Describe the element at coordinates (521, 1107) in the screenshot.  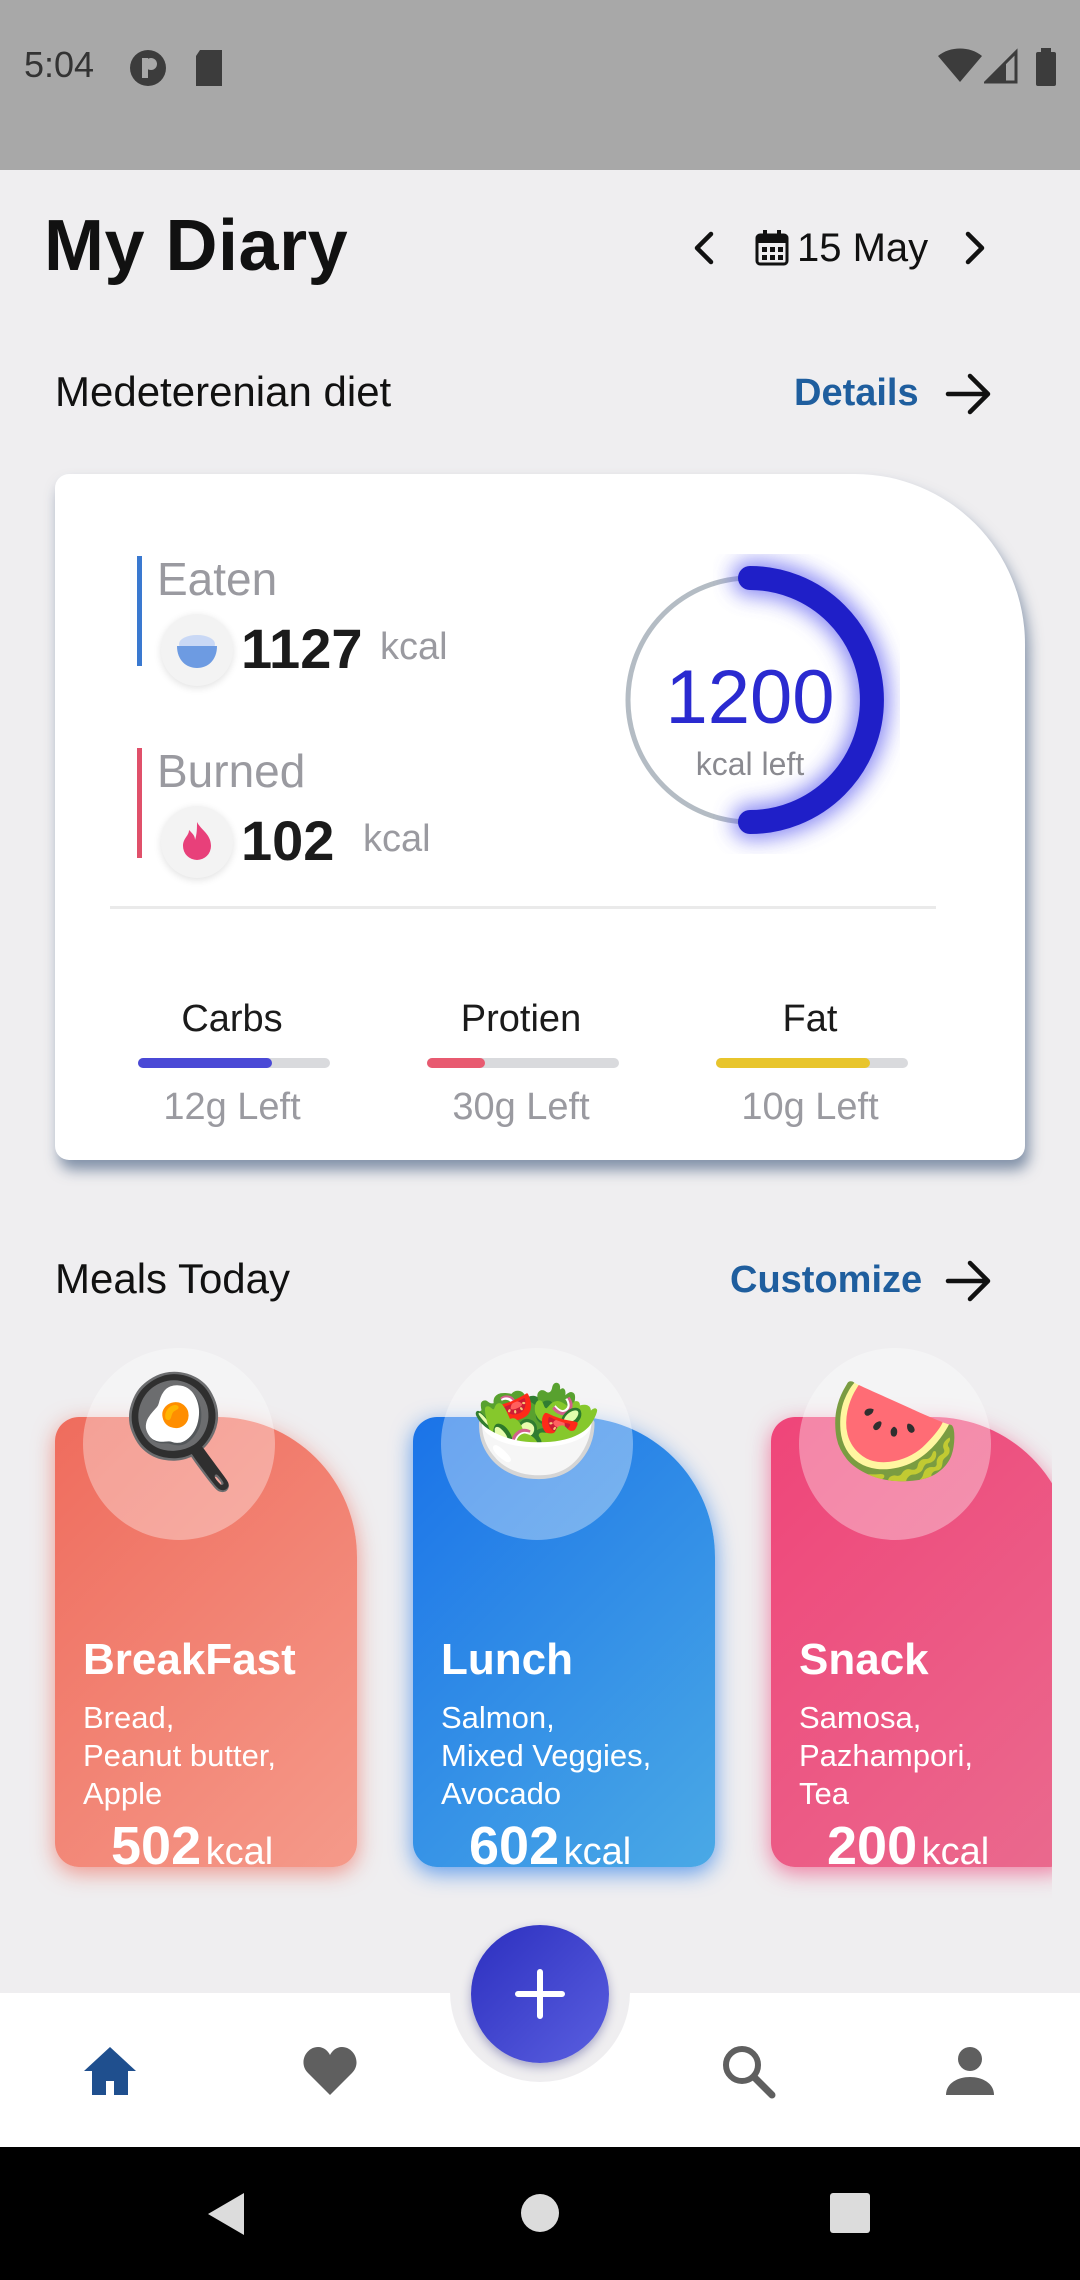
I see `protein-left: 30g Left` at that location.